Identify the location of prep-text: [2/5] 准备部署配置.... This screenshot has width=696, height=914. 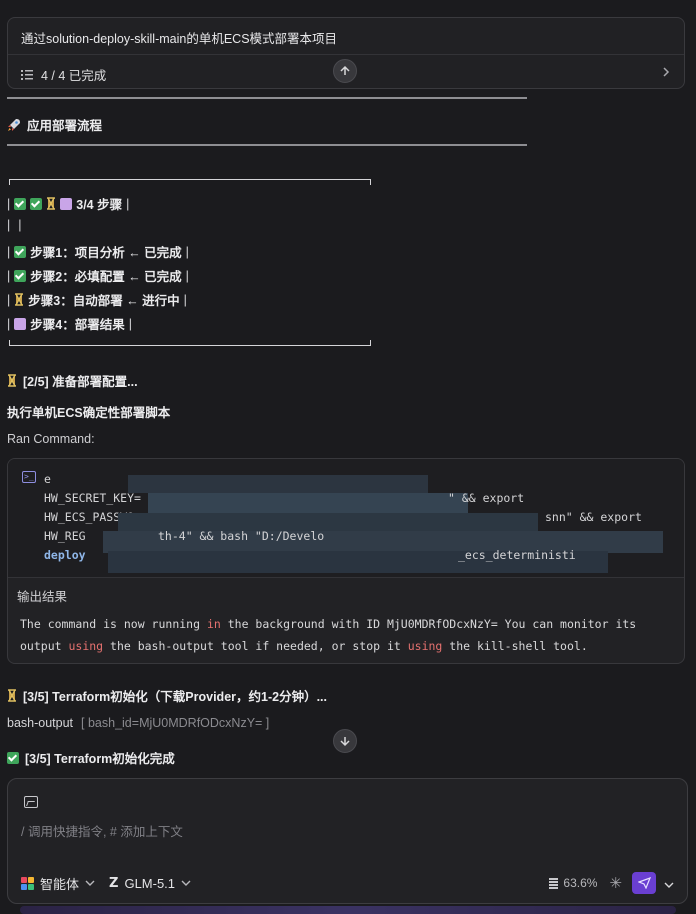
(80, 382).